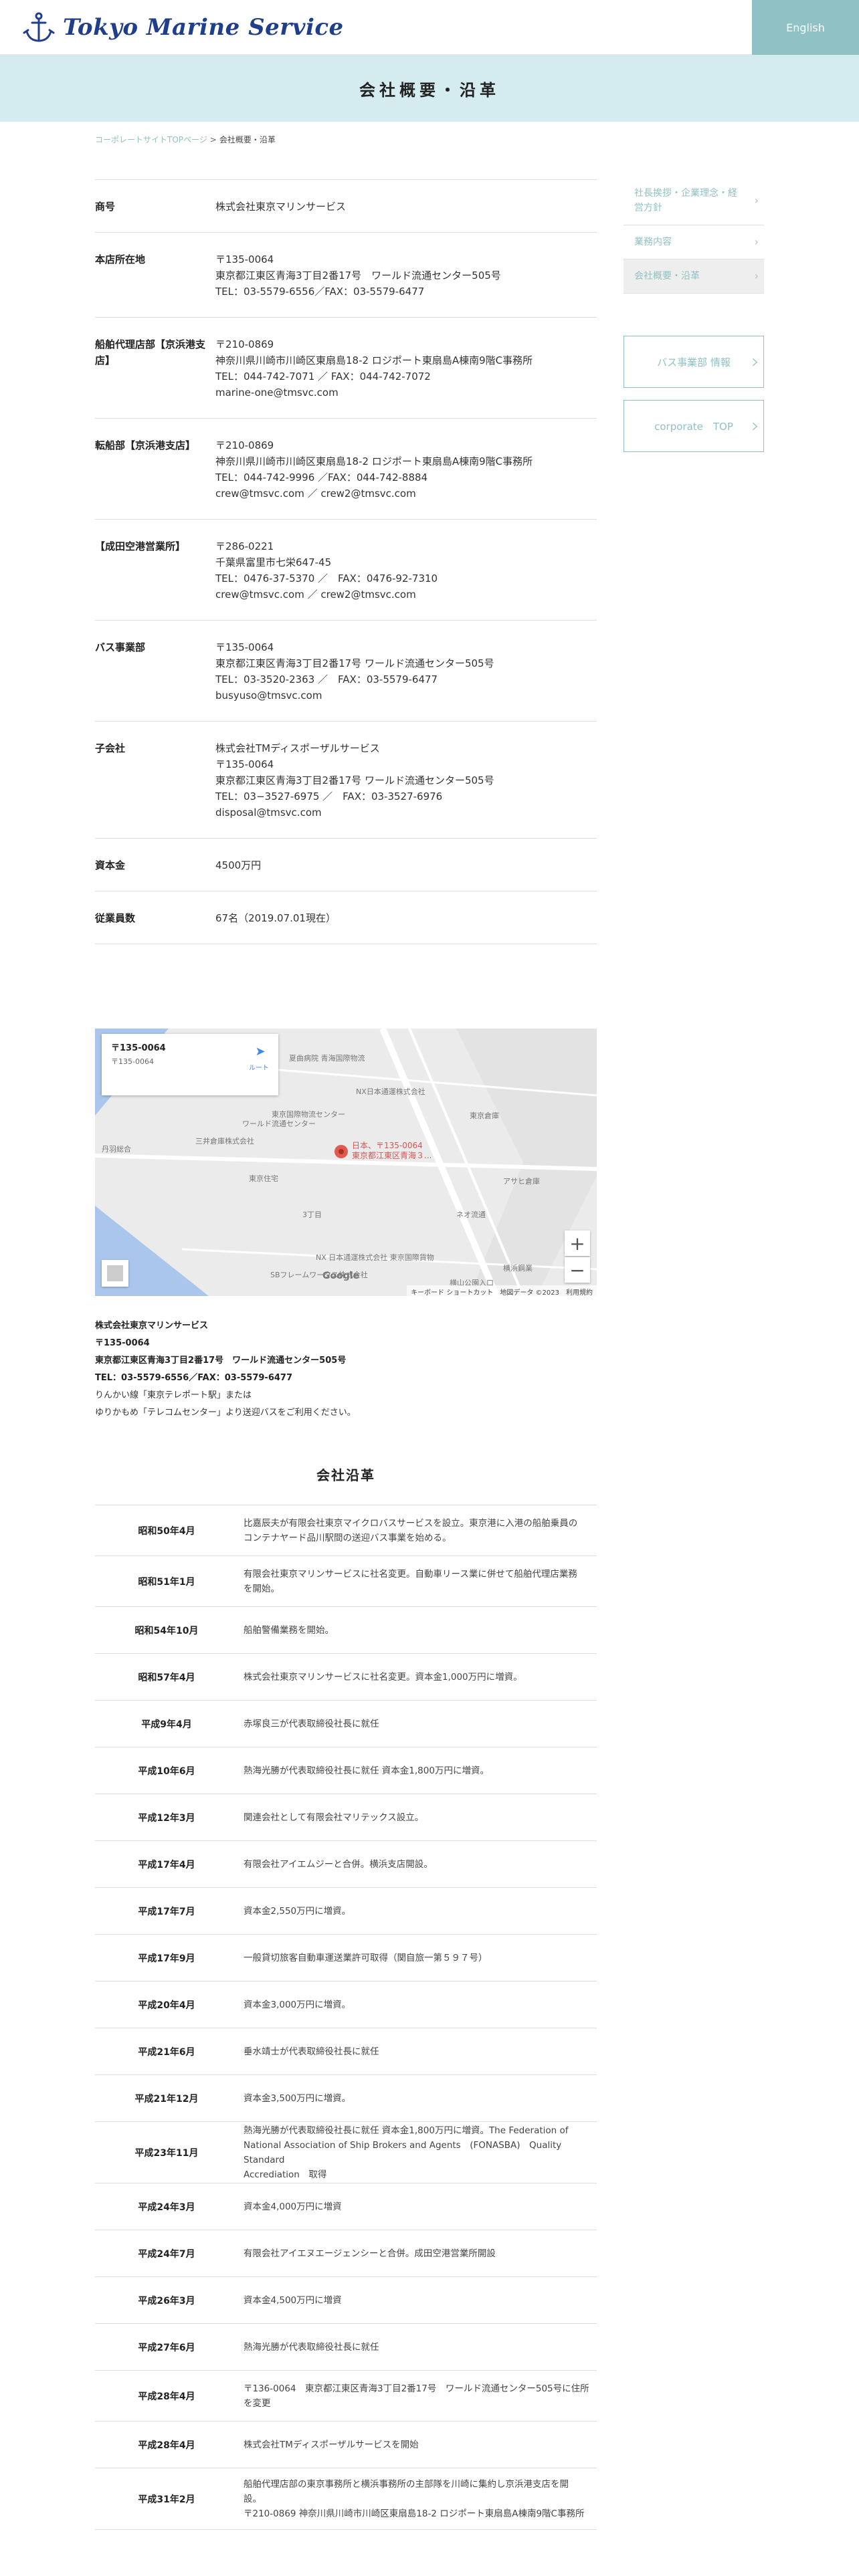 This screenshot has height=2576, width=859. Describe the element at coordinates (120, 647) in the screenshot. I see `profile-key: バス事業部` at that location.